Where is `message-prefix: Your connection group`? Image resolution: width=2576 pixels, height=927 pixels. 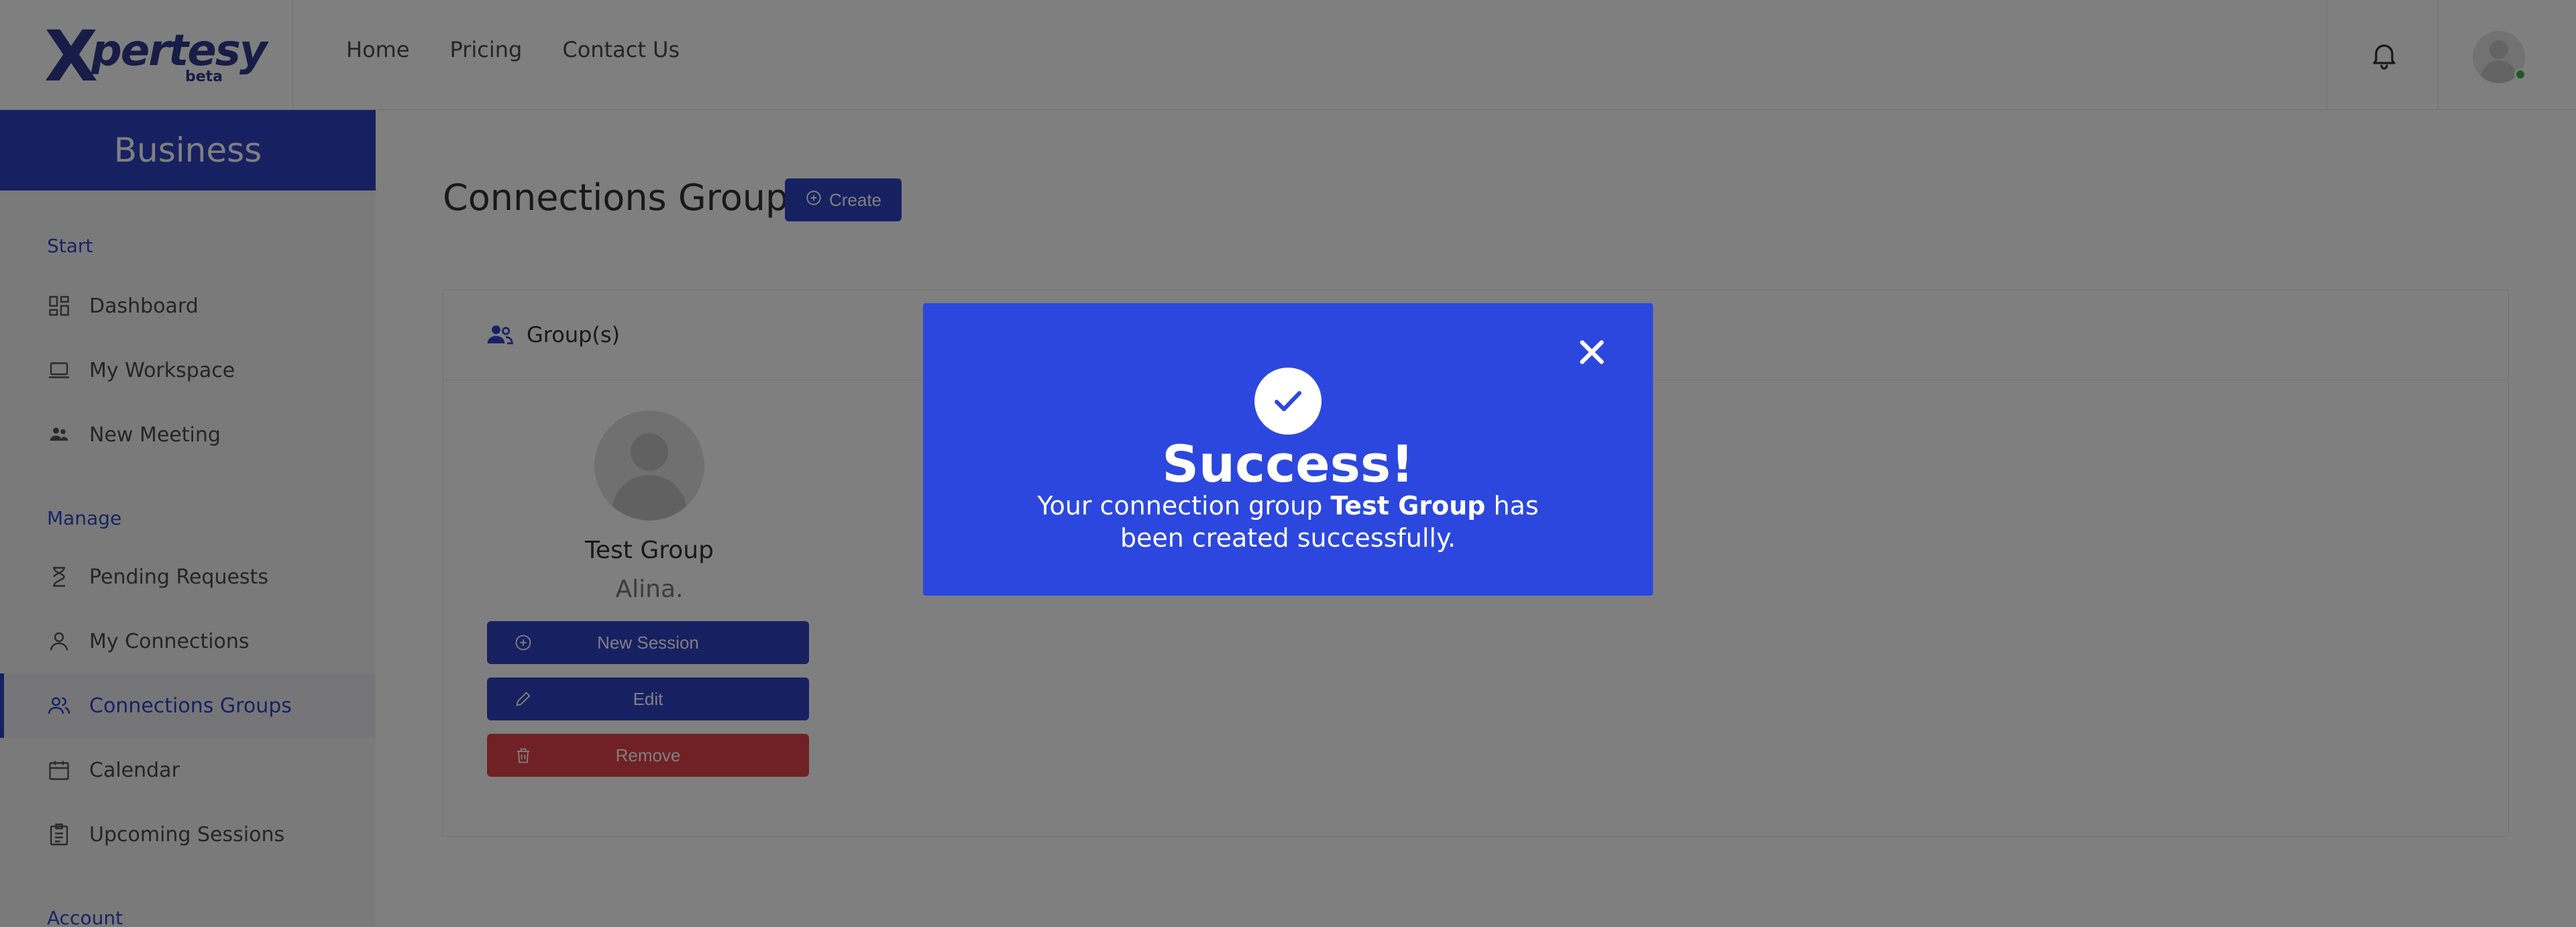 message-prefix: Your connection group is located at coordinates (1184, 506).